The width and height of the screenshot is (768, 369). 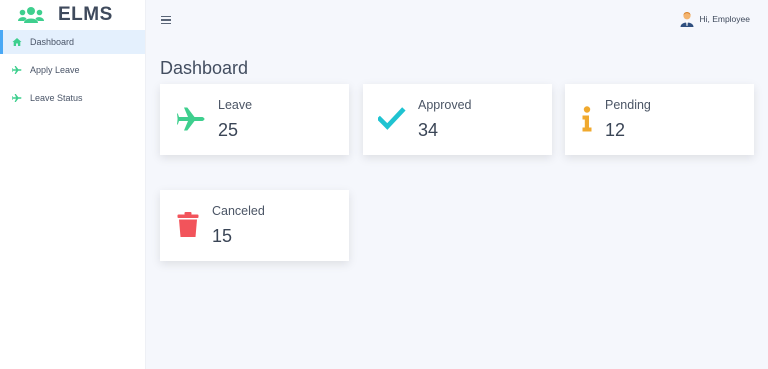 What do you see at coordinates (85, 14) in the screenshot?
I see `brand-title: ELMS` at bounding box center [85, 14].